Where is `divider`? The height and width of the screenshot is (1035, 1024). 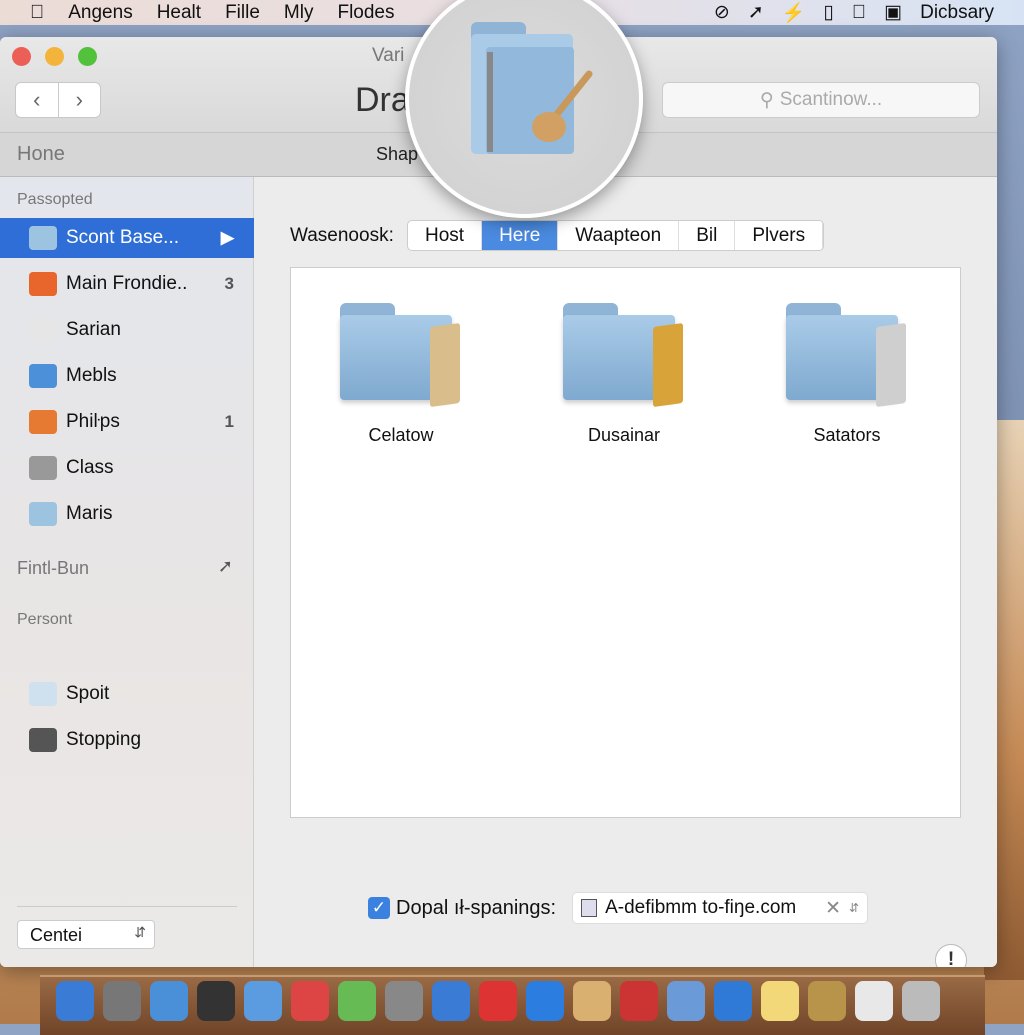
divider is located at coordinates (127, 906).